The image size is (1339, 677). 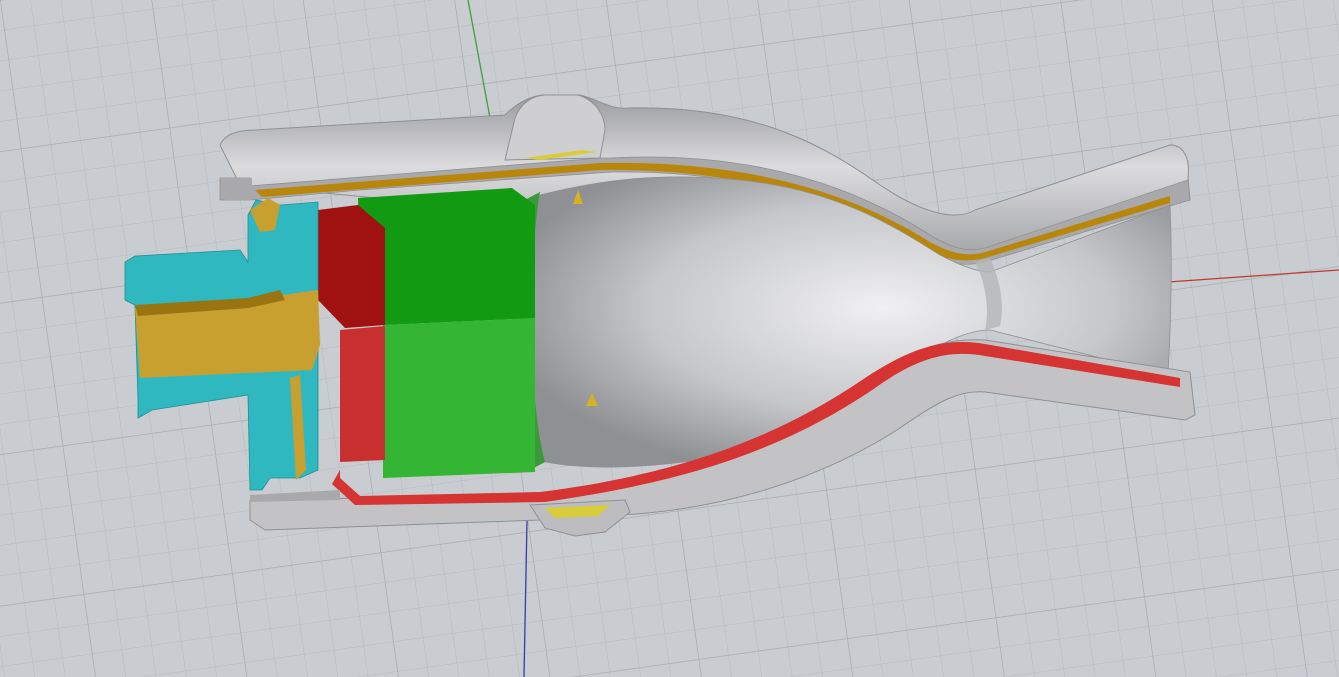 I want to click on seal-ring-lower, so click(x=362, y=394).